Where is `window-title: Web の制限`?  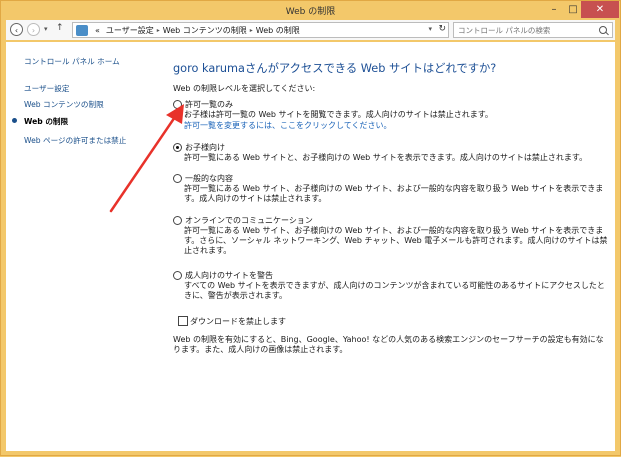 window-title: Web の制限 is located at coordinates (310, 12).